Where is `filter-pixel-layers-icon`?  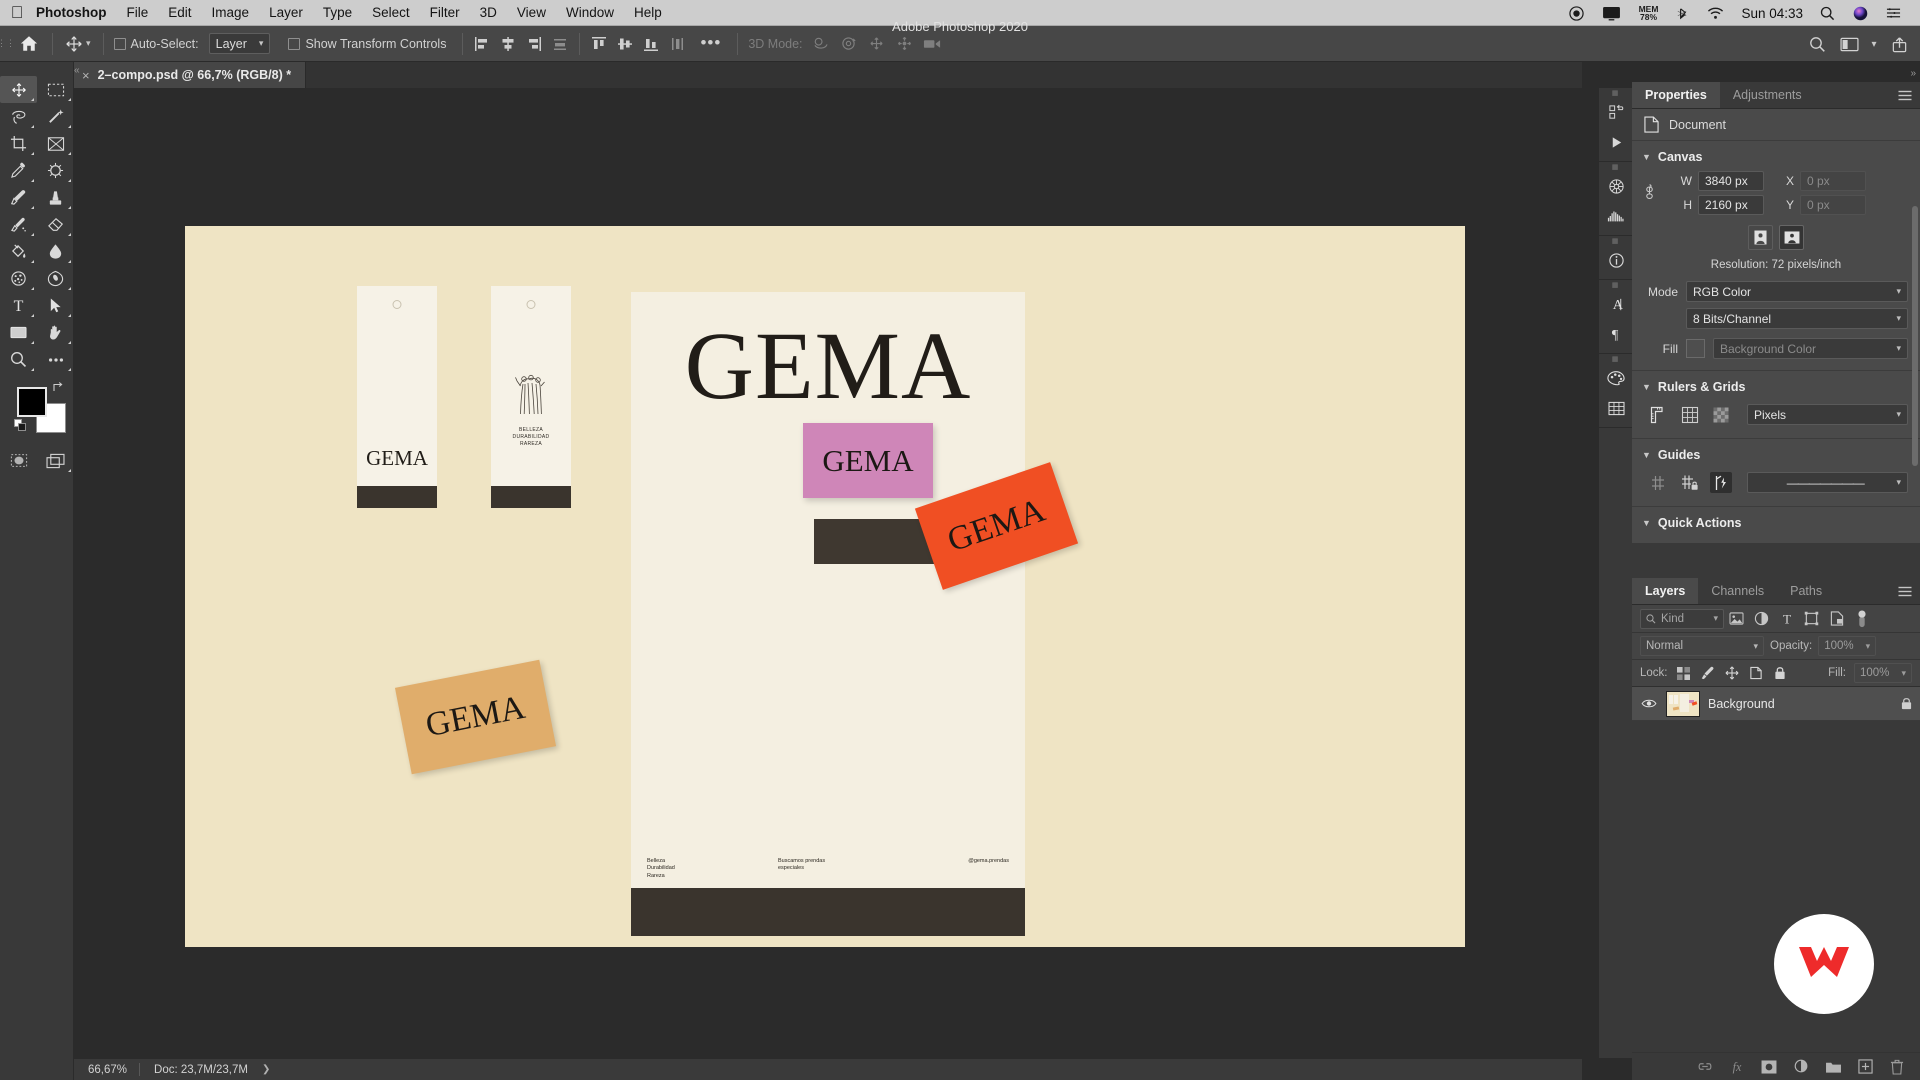
filter-pixel-layers-icon is located at coordinates (1736, 619).